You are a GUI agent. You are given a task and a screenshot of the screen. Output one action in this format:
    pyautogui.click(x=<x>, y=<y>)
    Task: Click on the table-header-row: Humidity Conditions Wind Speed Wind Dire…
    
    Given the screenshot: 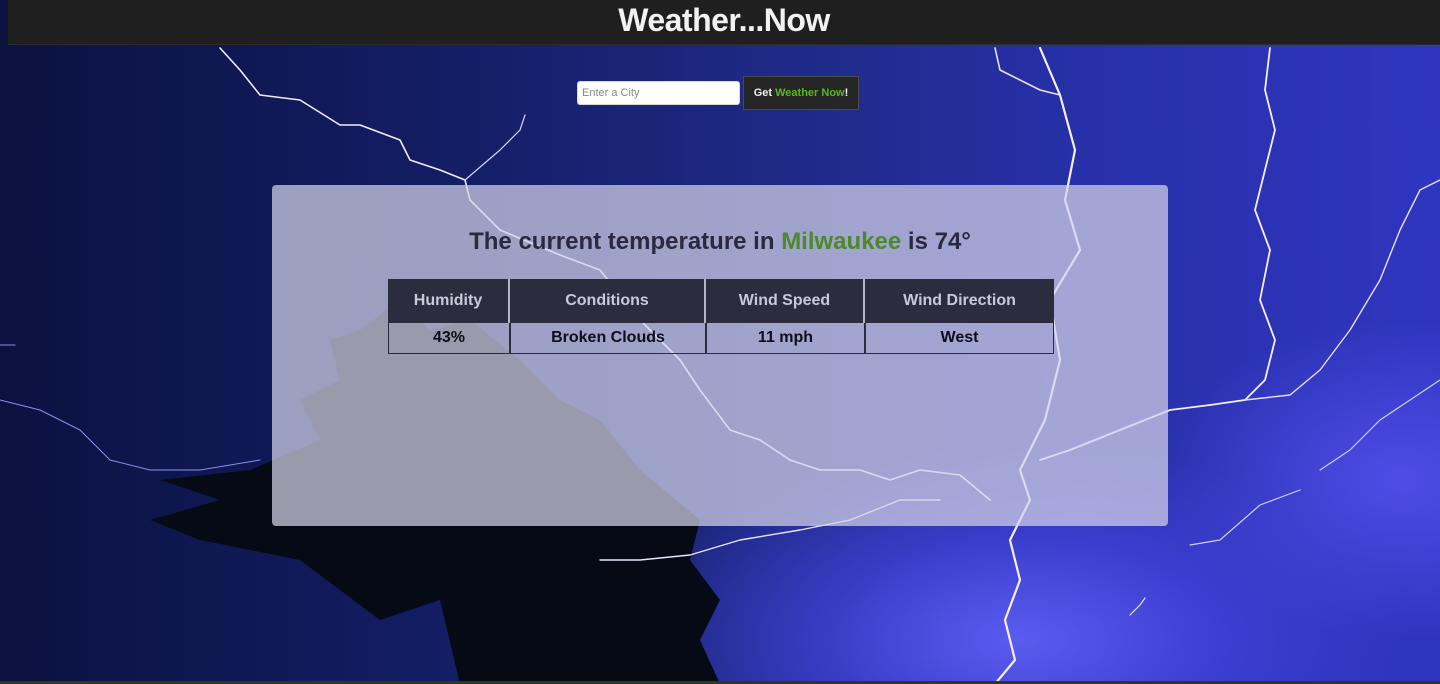 What is the action you would take?
    pyautogui.click(x=721, y=301)
    